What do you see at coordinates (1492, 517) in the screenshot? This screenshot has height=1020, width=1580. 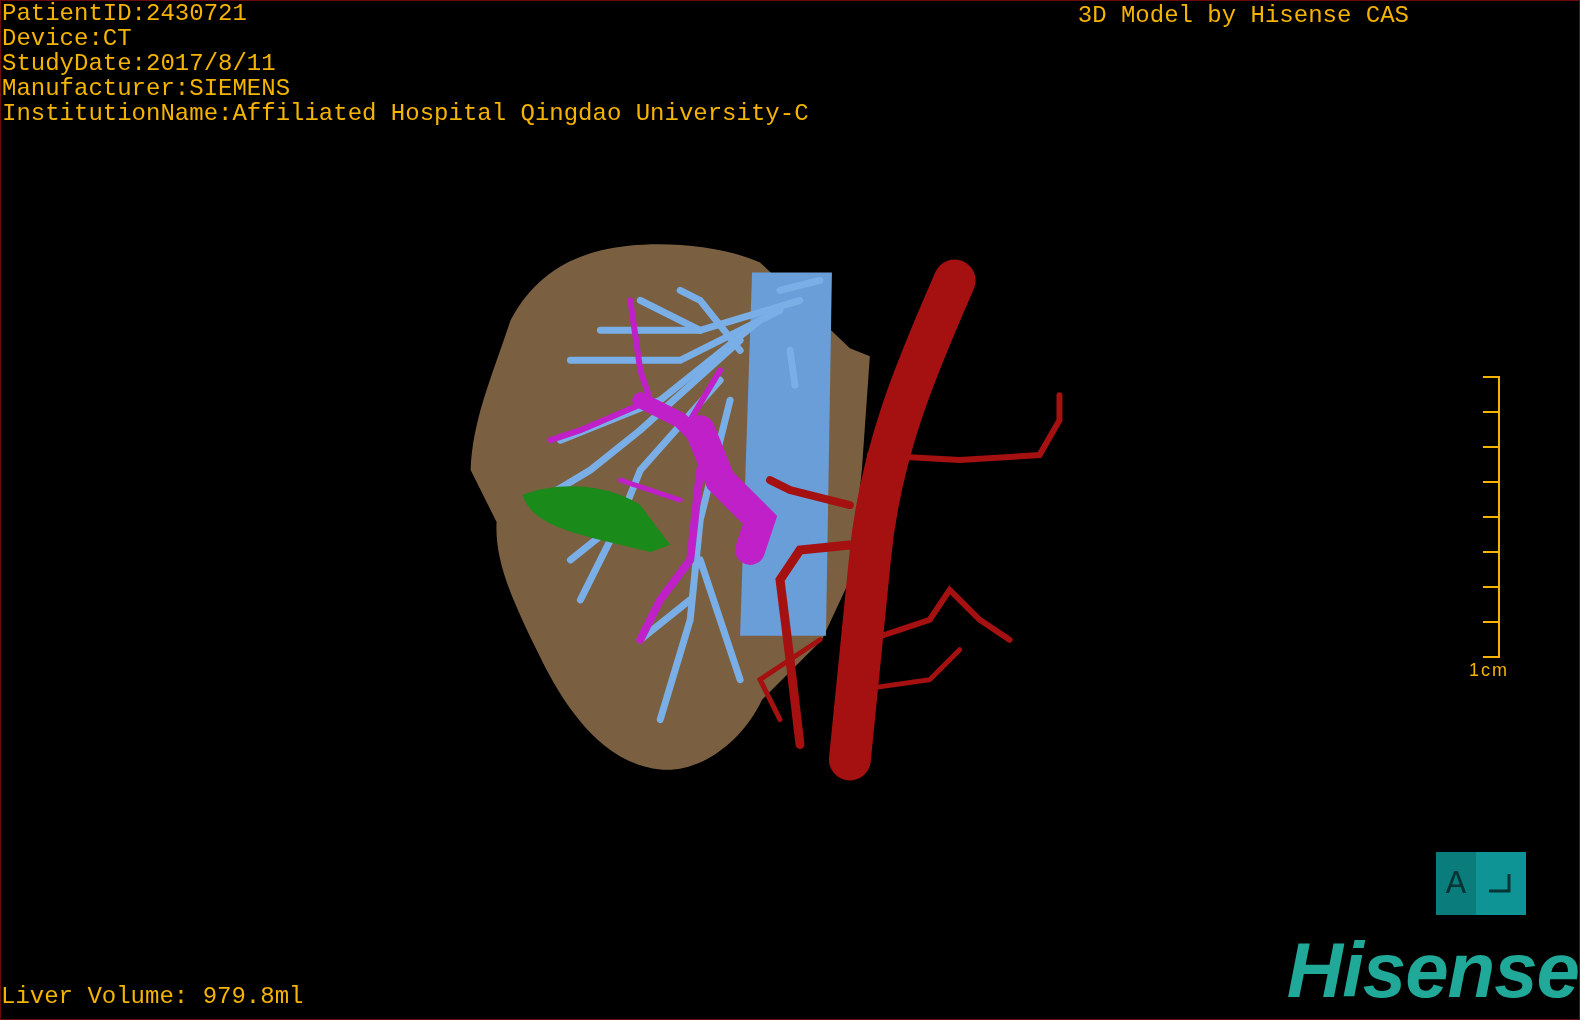 I see `scale-ruler-icon` at bounding box center [1492, 517].